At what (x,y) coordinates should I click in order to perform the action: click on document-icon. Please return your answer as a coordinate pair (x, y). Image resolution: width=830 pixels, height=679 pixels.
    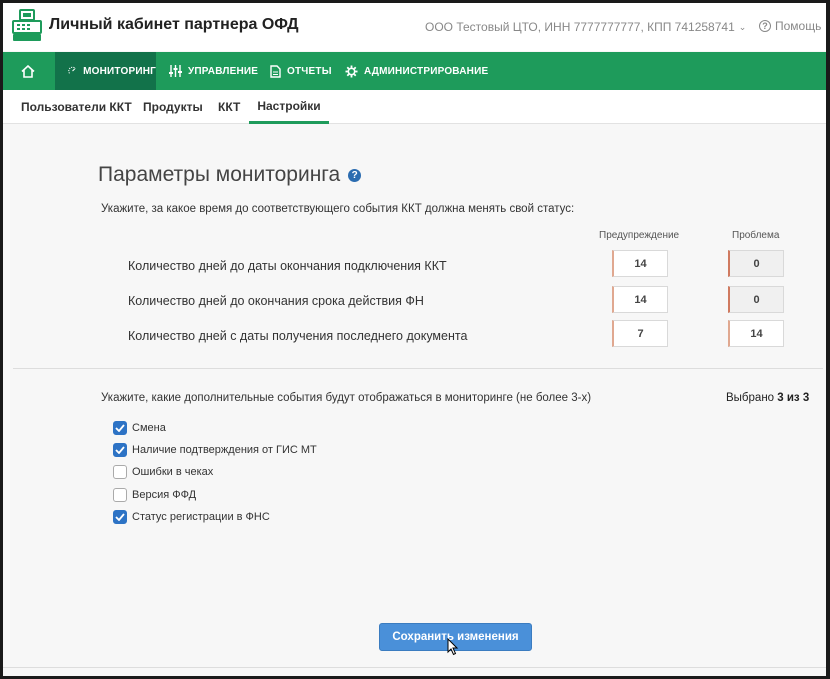
    Looking at the image, I should click on (275, 71).